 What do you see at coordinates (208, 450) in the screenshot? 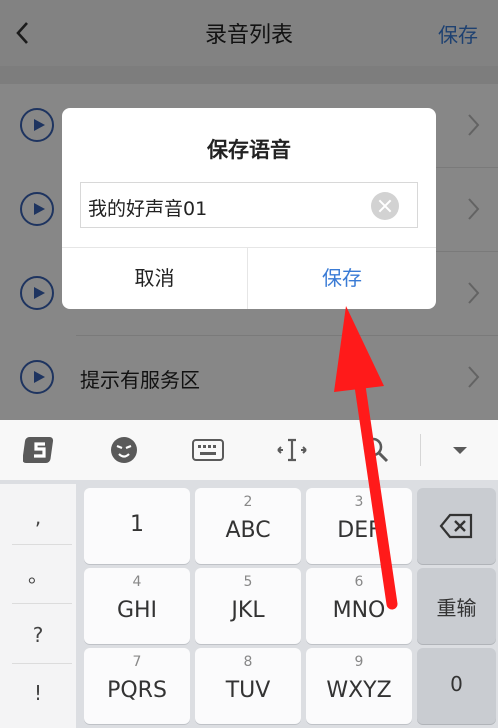
I see `keyboard-icon` at bounding box center [208, 450].